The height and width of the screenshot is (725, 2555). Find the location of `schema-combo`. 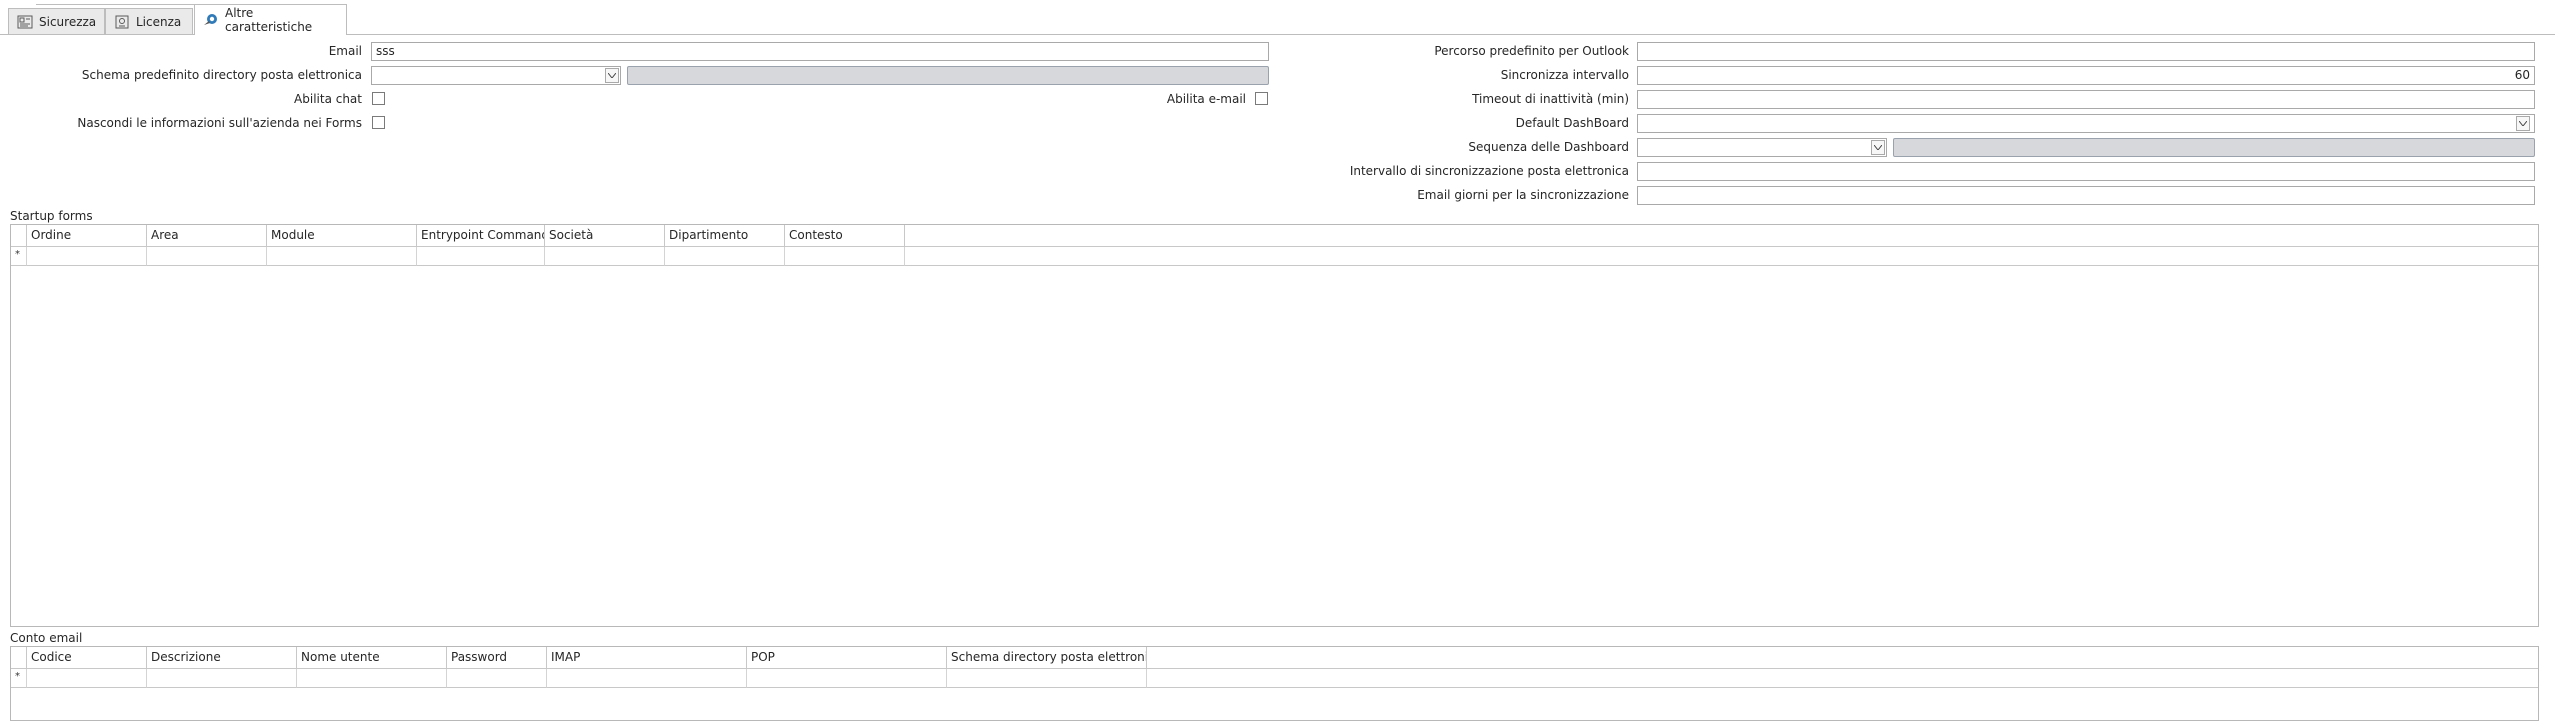

schema-combo is located at coordinates (496, 75).